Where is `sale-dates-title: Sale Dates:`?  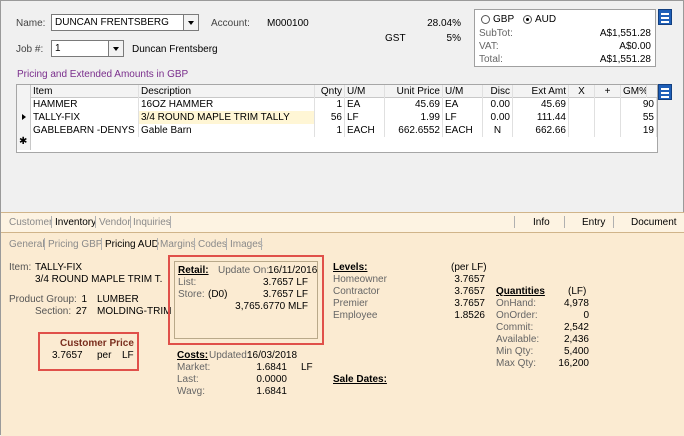
sale-dates-title: Sale Dates: is located at coordinates (360, 379).